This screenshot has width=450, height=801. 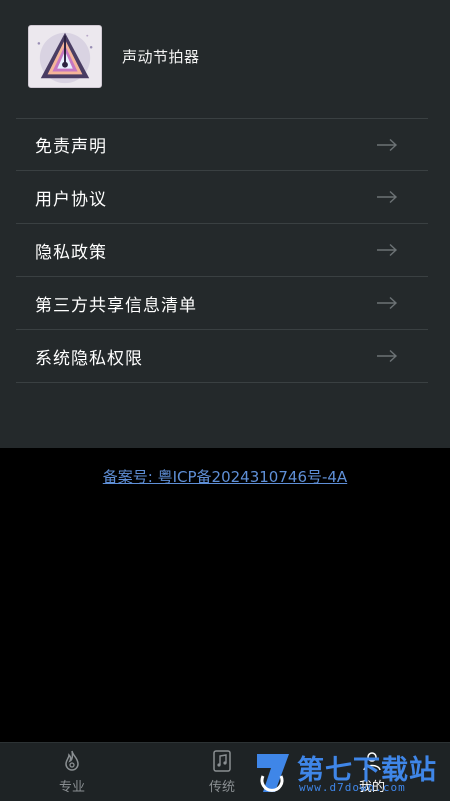 I want to click on watermark-url: www.d7down.com, so click(x=352, y=787).